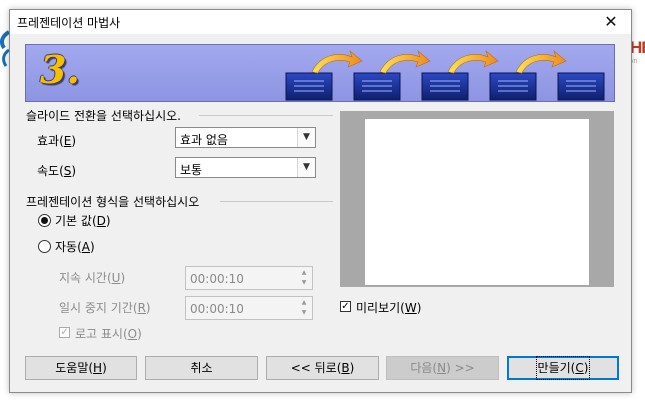 Image resolution: width=645 pixels, height=402 pixels. I want to click on speed-value: 보통, so click(191, 170).